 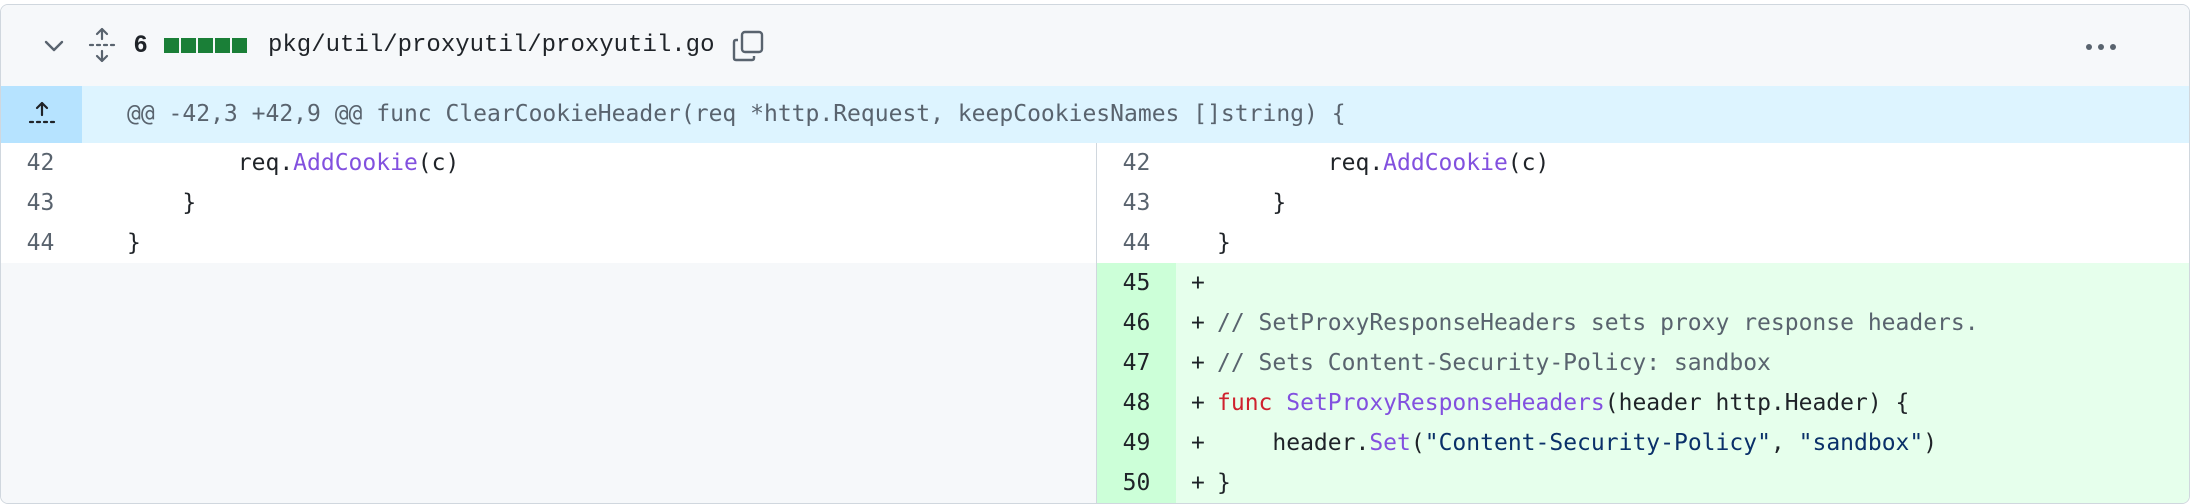 What do you see at coordinates (141, 44) in the screenshot?
I see `changes-count: 6` at bounding box center [141, 44].